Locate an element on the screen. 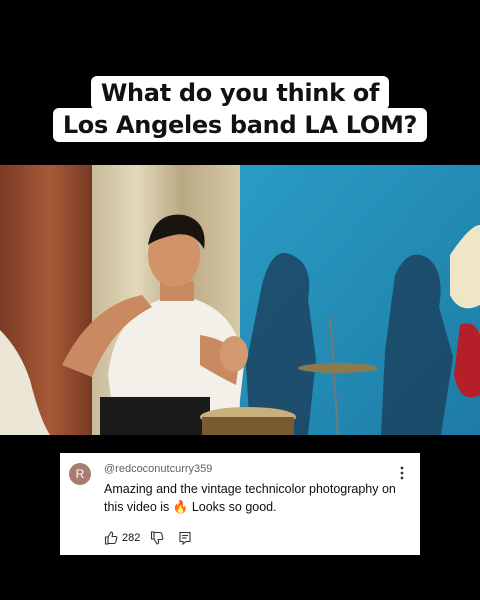  thumbs-down-icon is located at coordinates (157, 538).